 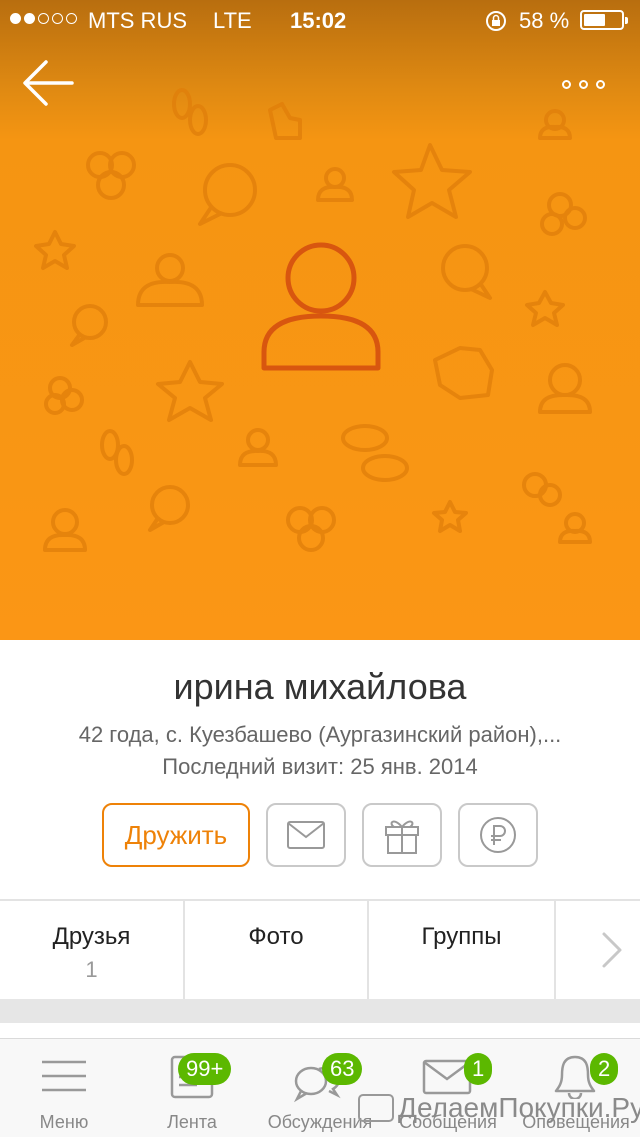 What do you see at coordinates (321, 306) in the screenshot?
I see `user-placeholder-icon` at bounding box center [321, 306].